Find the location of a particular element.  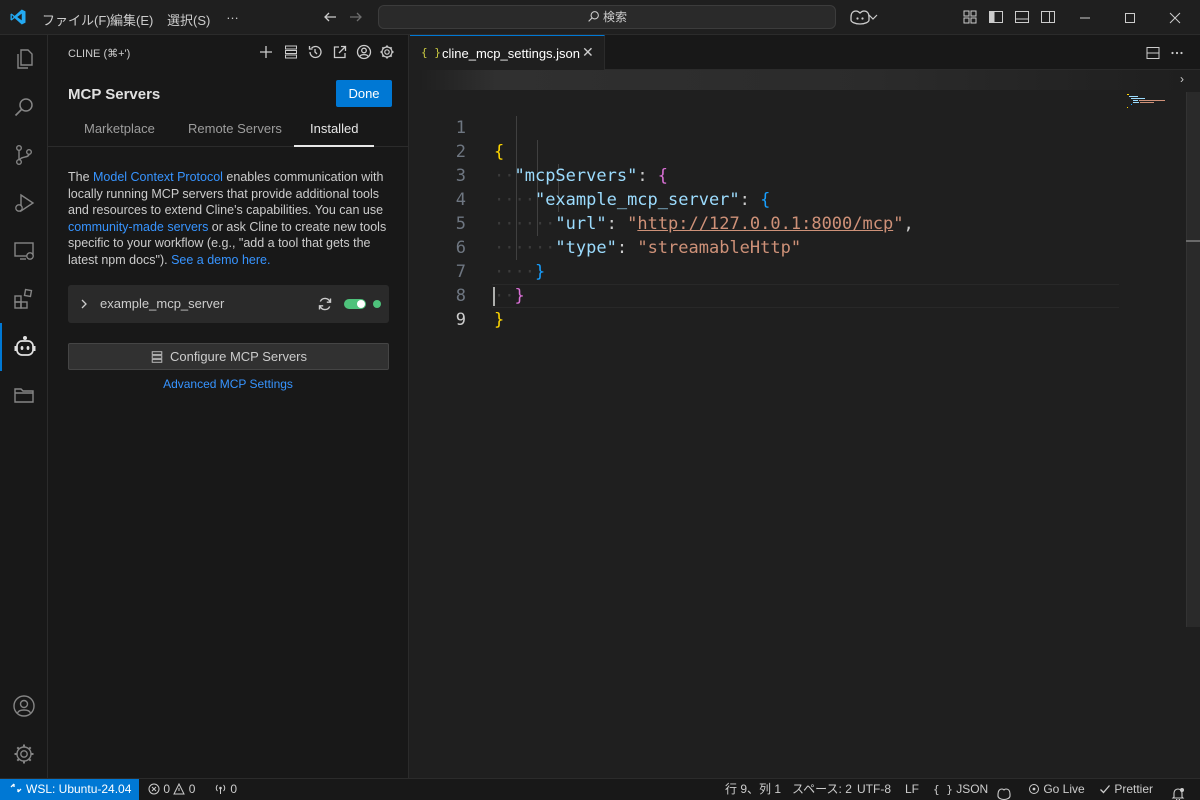

error-count: 0 is located at coordinates (167, 789).